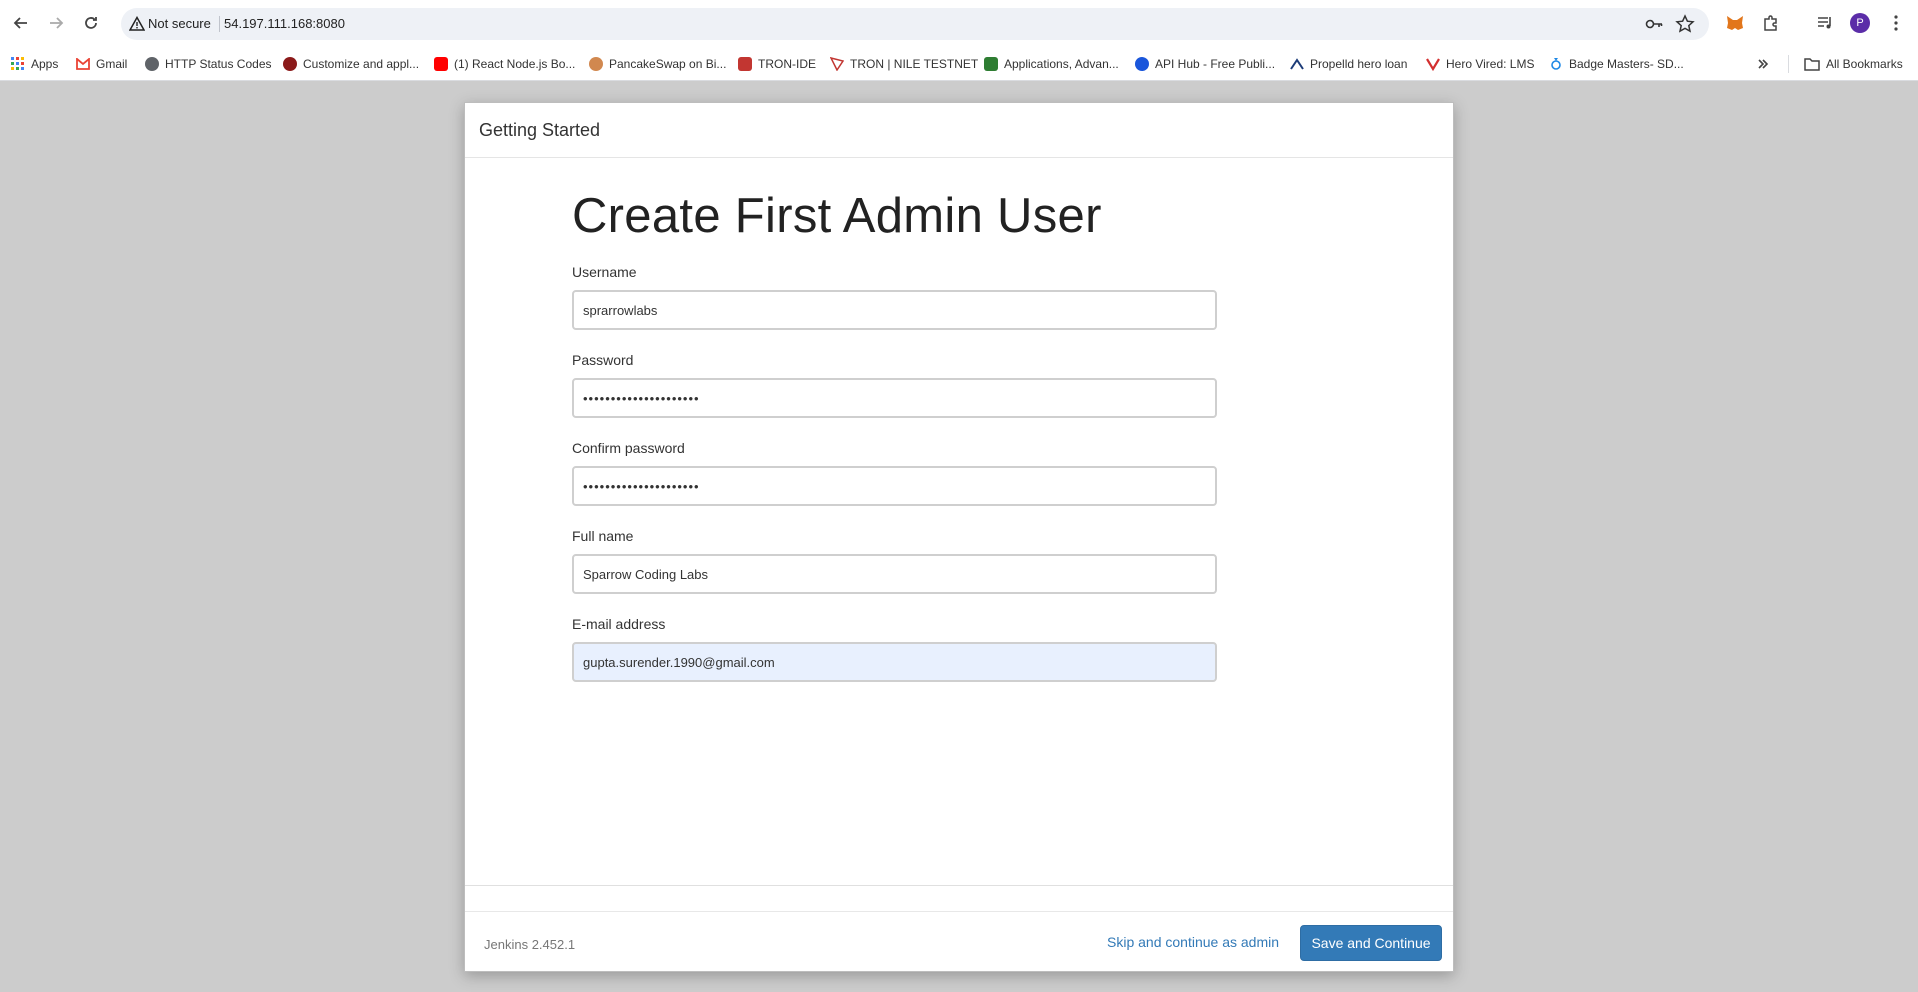 The height and width of the screenshot is (992, 1918). Describe the element at coordinates (914, 64) in the screenshot. I see `bookmark-label: TRON | NILE TESTNET` at that location.